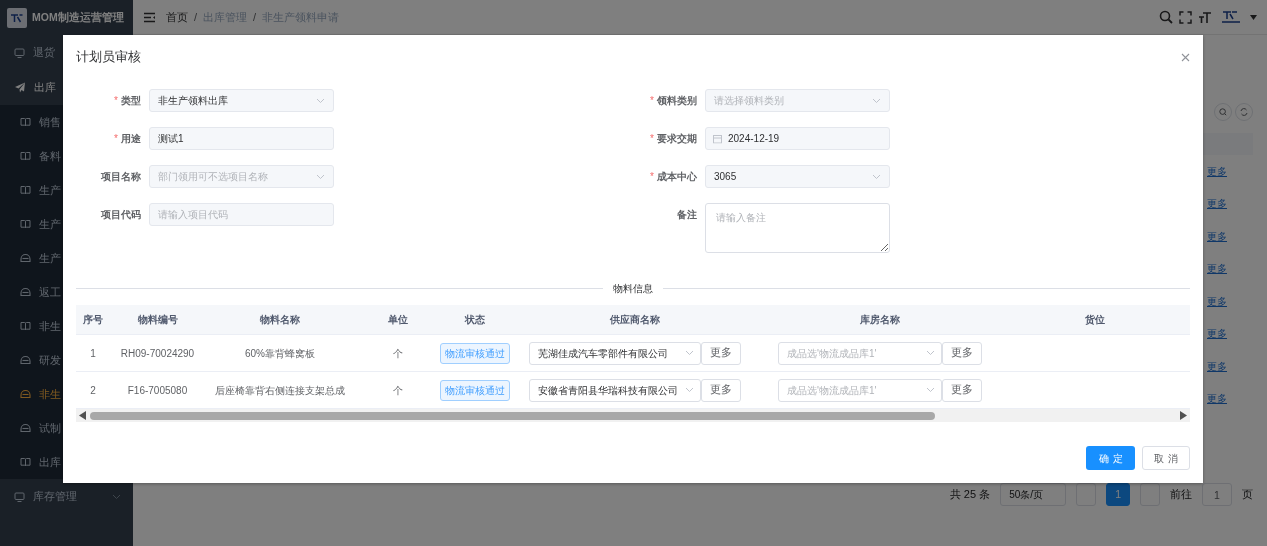 This screenshot has width=1267, height=546. Describe the element at coordinates (687, 215) in the screenshot. I see `field-label: 备注` at that location.